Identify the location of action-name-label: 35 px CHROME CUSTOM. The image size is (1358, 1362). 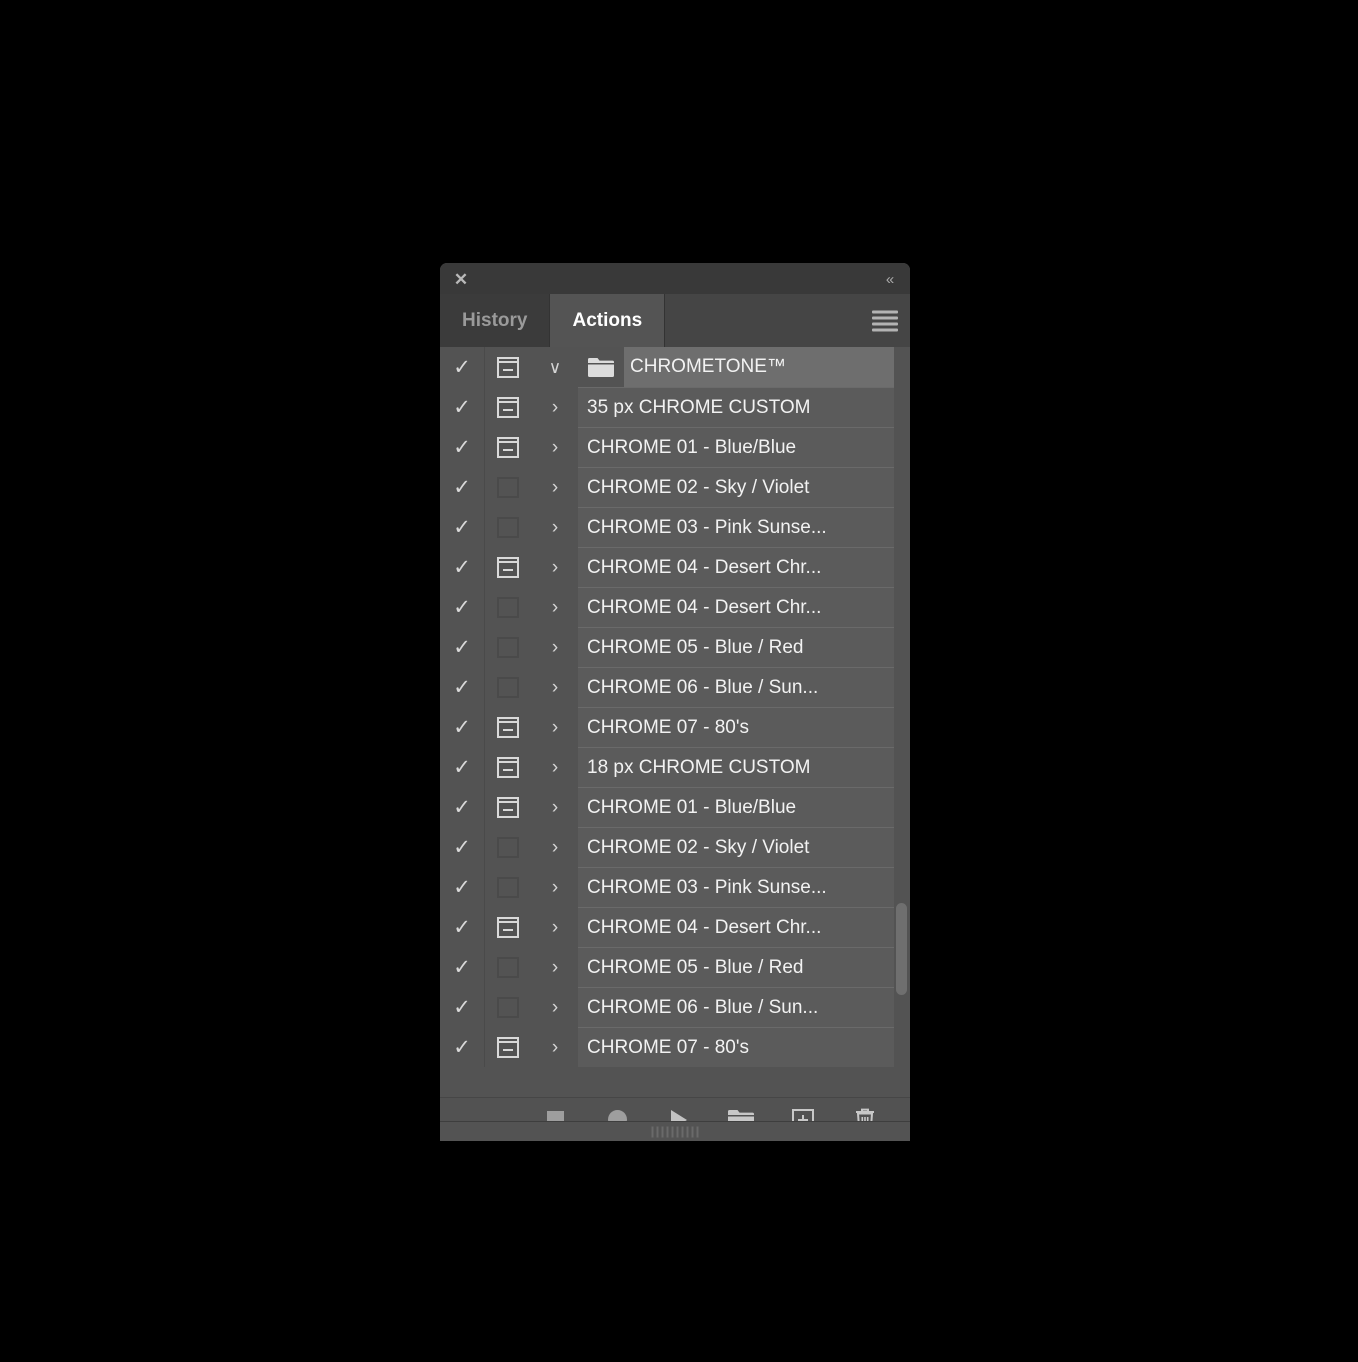
(736, 407).